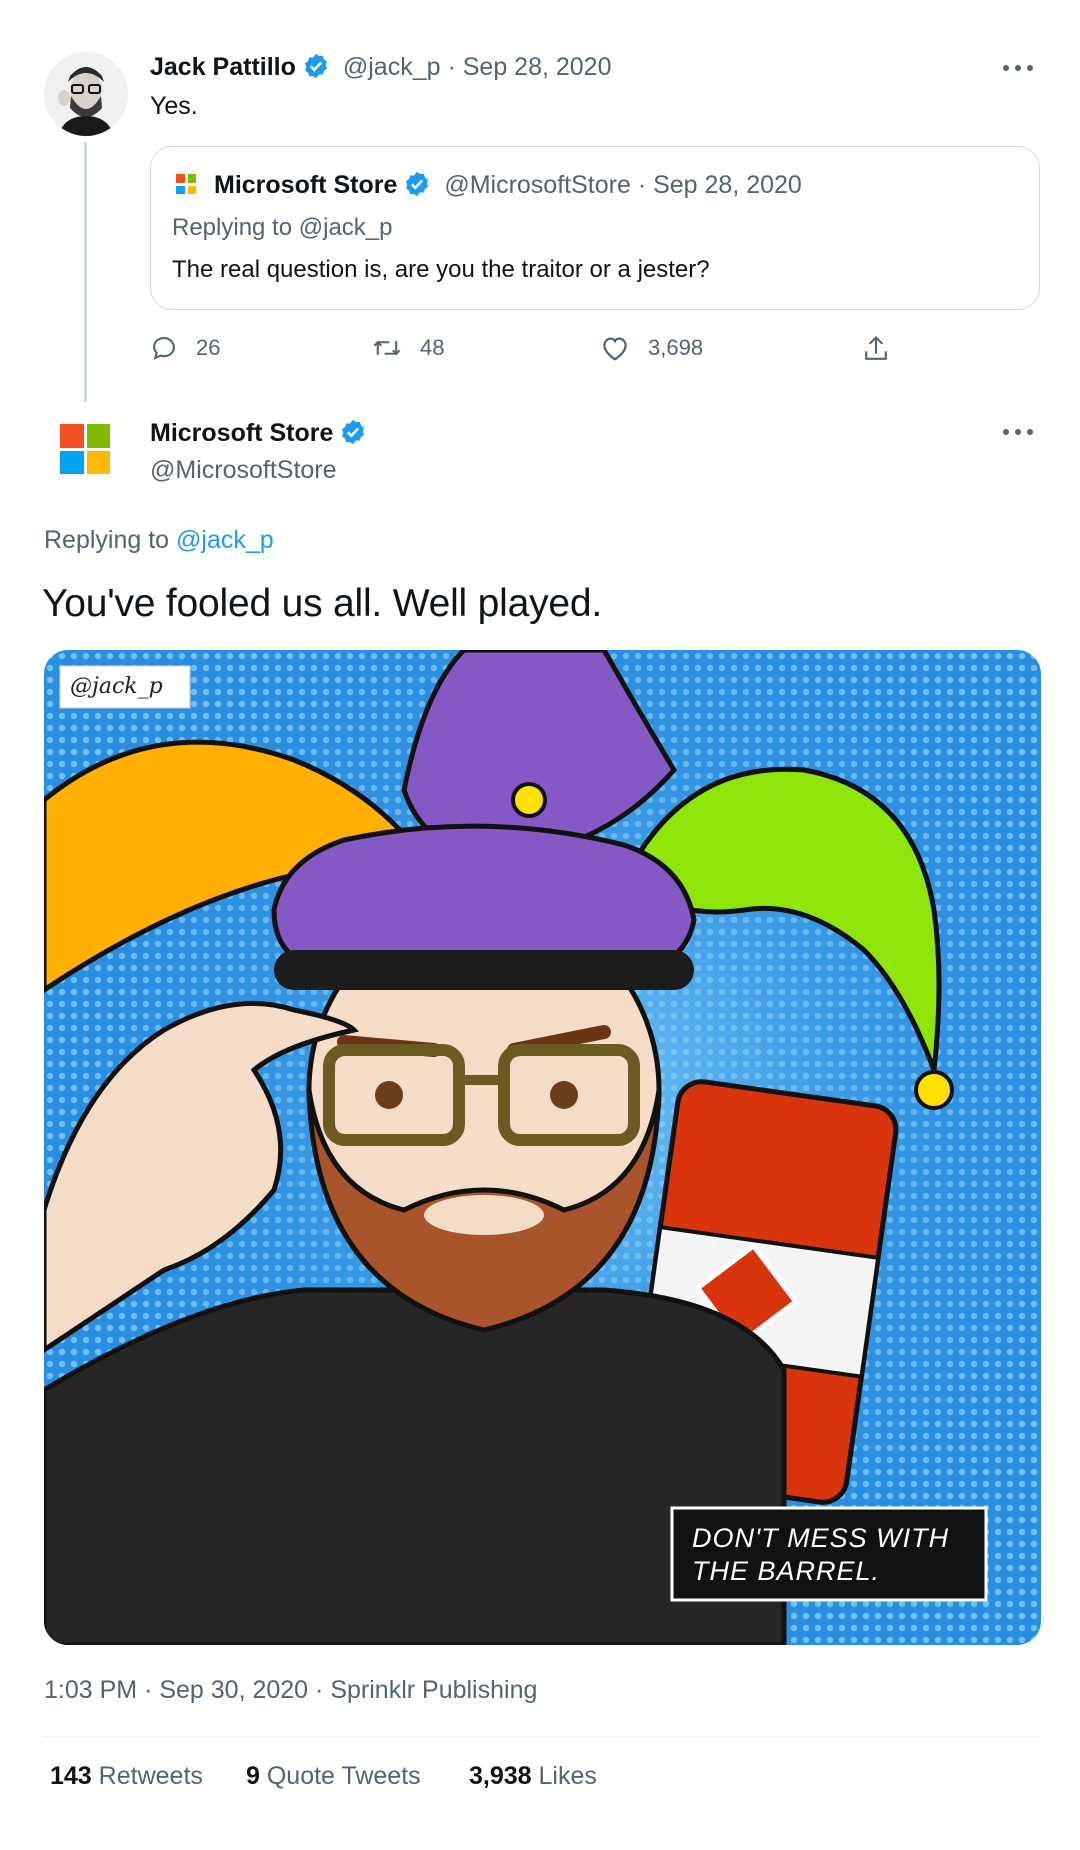  What do you see at coordinates (223, 67) in the screenshot?
I see `parent-author-name: Jack Pattillo` at bounding box center [223, 67].